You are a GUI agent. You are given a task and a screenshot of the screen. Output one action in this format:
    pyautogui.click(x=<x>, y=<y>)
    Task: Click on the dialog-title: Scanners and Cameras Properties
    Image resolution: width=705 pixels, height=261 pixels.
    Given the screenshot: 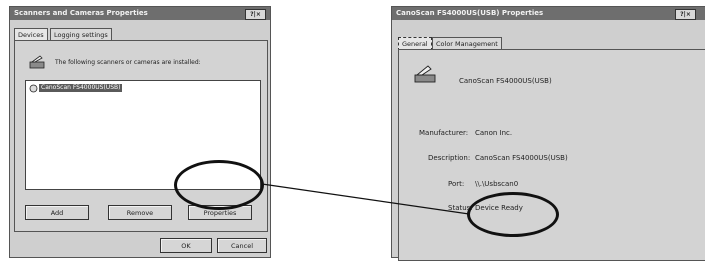 What is the action you would take?
    pyautogui.click(x=81, y=13)
    